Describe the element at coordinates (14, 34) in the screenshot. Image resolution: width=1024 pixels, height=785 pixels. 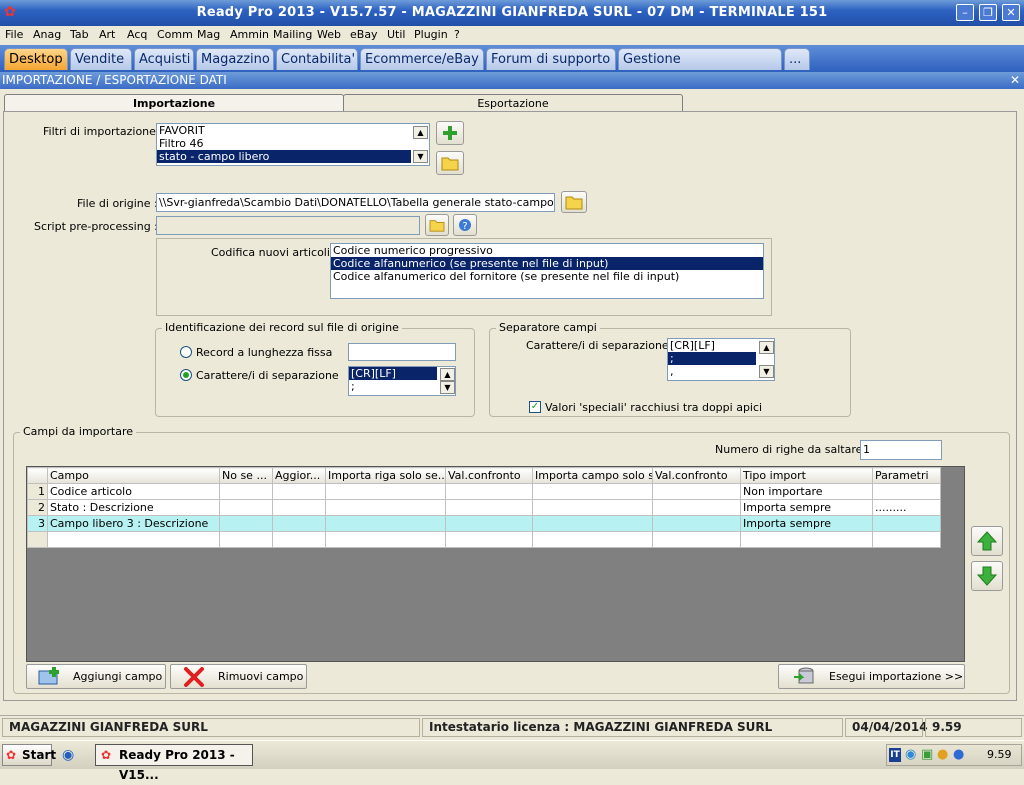
I see `menu-file: File` at that location.